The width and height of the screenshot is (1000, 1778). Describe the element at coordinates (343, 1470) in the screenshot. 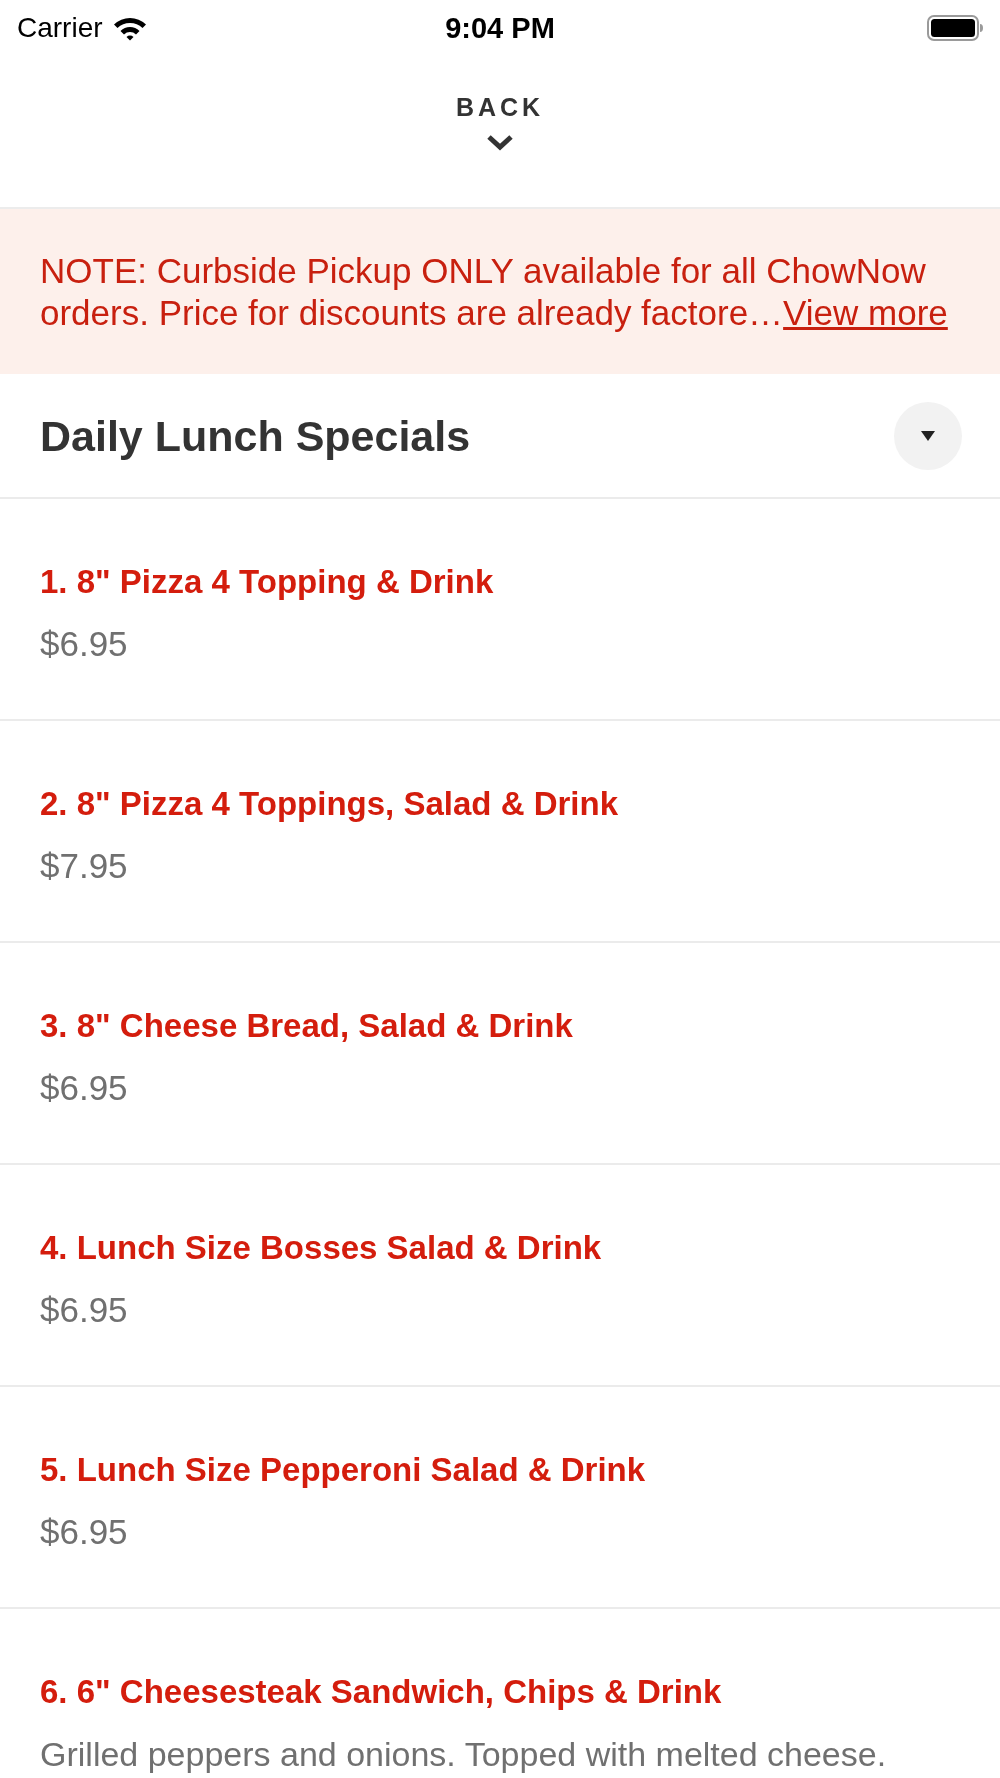

I see `menu-item-title: 5. Lunch Size Pepperoni Salad & Drink` at that location.